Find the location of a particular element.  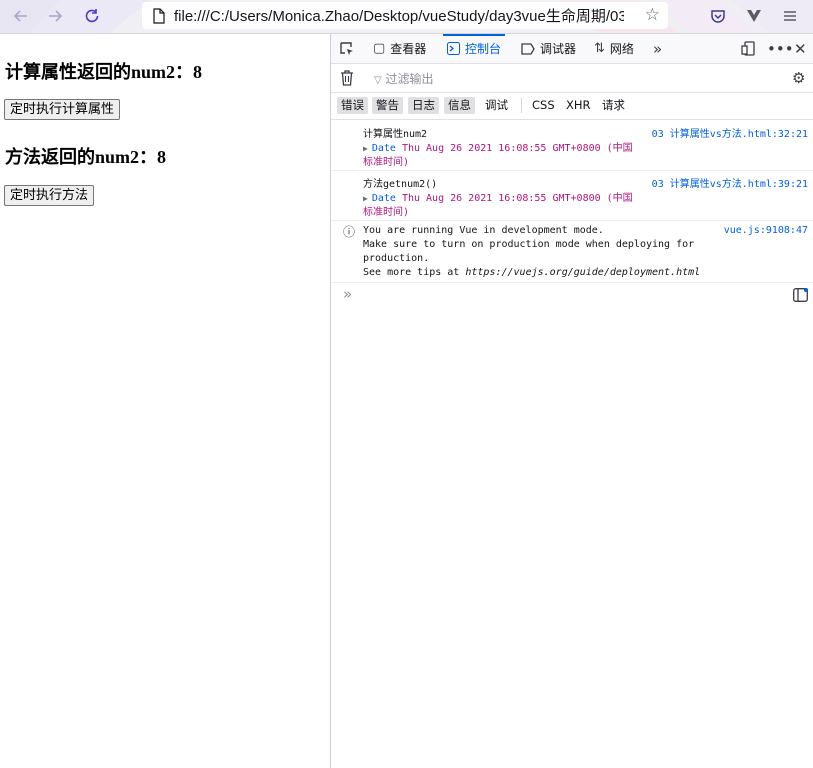

docs-link: https://vuejs.org/guide/deployment.html is located at coordinates (582, 272).